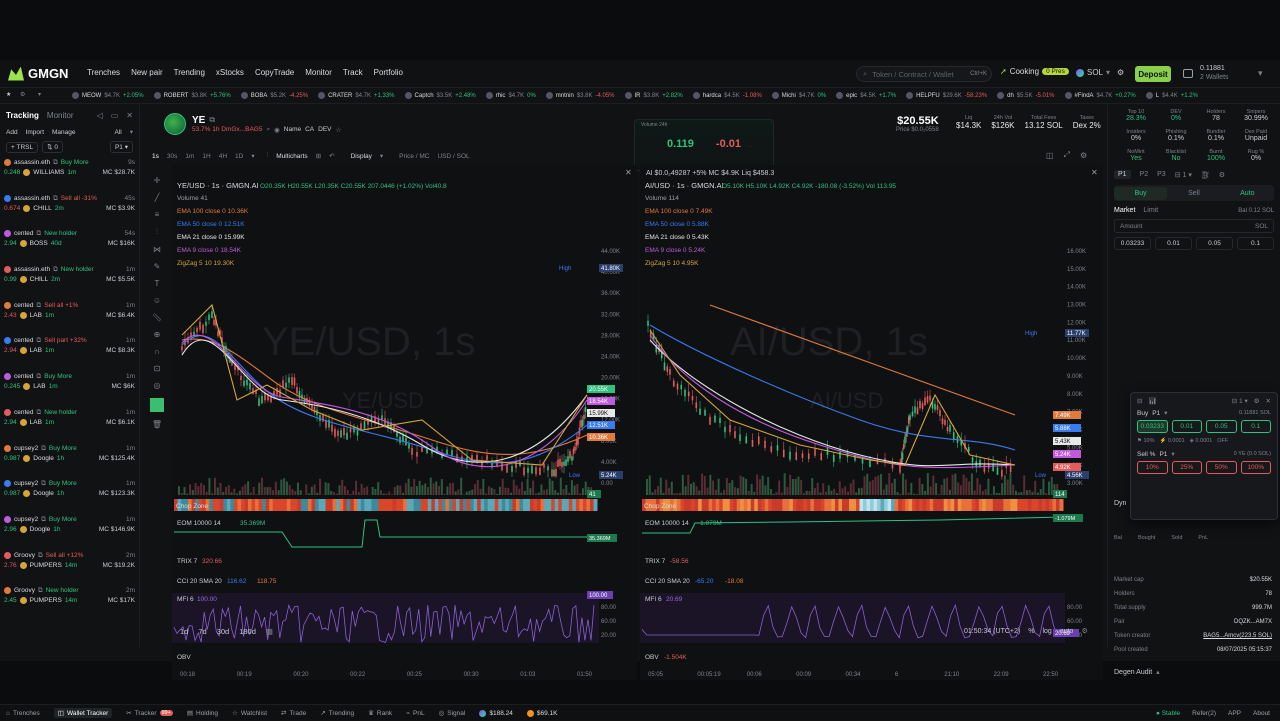 The image size is (1280, 721). Describe the element at coordinates (1204, 713) in the screenshot. I see `refer-link: Refer(2)` at that location.